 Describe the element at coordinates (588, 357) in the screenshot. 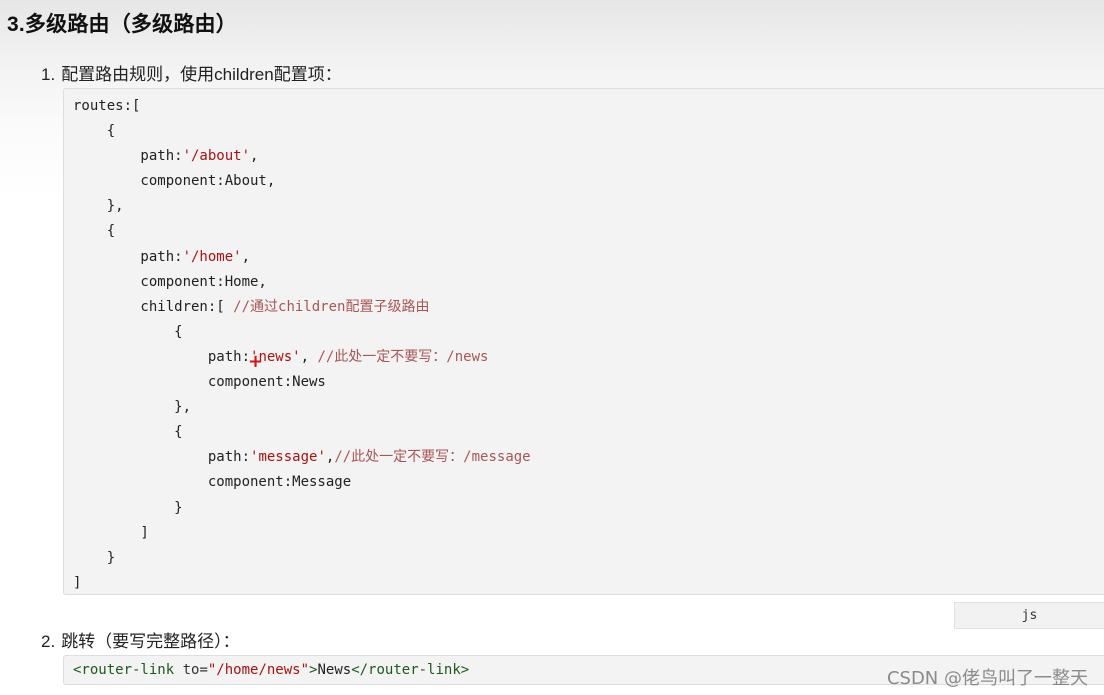

I see `code-line: path:'news', //此处一定不要写：/news` at that location.